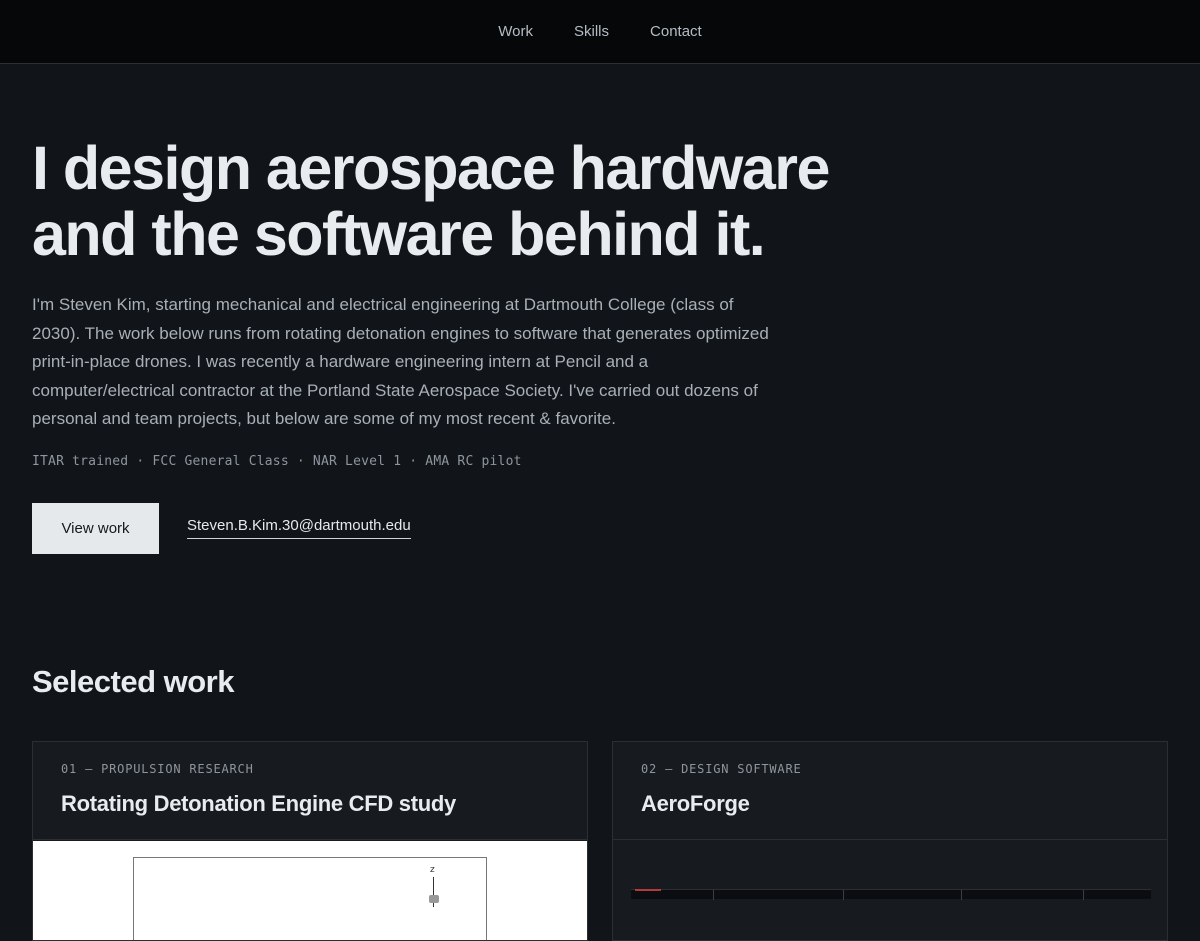 This screenshot has width=1200, height=941. What do you see at coordinates (431, 168) in the screenshot?
I see `hero-title-line-1: I design aerospace hardware` at bounding box center [431, 168].